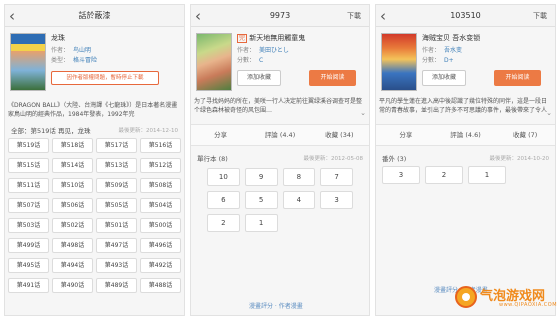 The image size is (560, 316). I want to click on site-watermark: 气泡游戏网 www.QIPAOXIA.COM, so click(506, 297).